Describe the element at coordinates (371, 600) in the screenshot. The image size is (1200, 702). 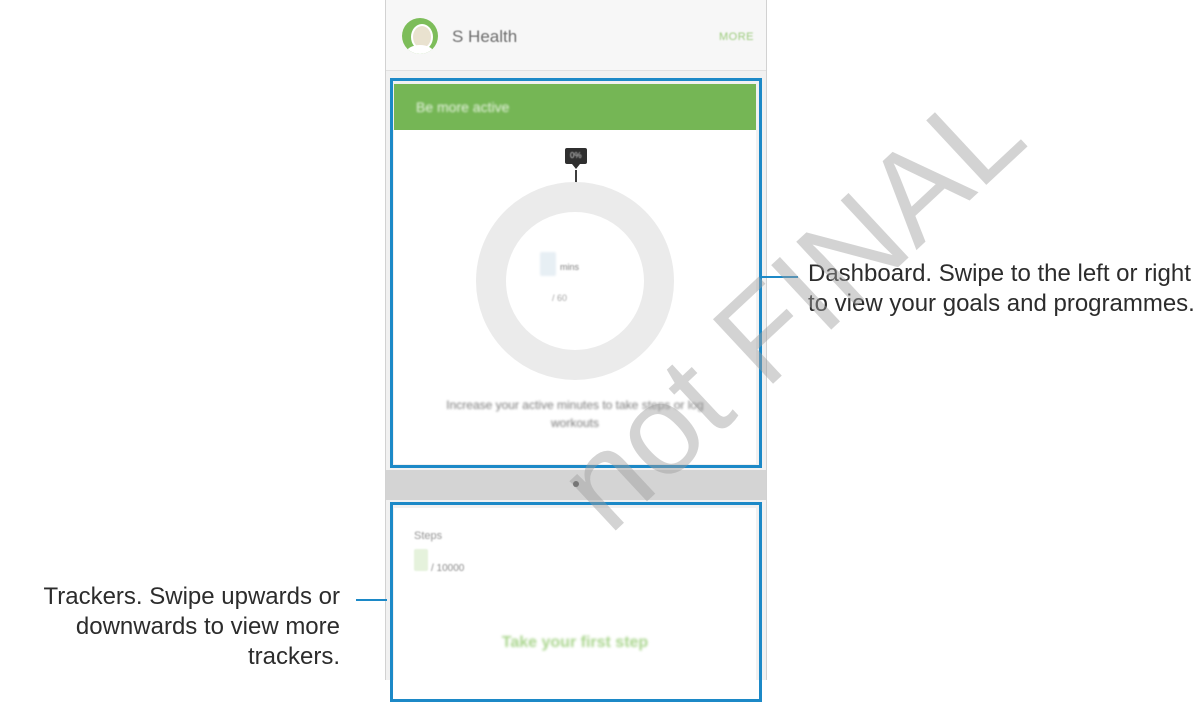
I see `trackers-leader-line` at that location.